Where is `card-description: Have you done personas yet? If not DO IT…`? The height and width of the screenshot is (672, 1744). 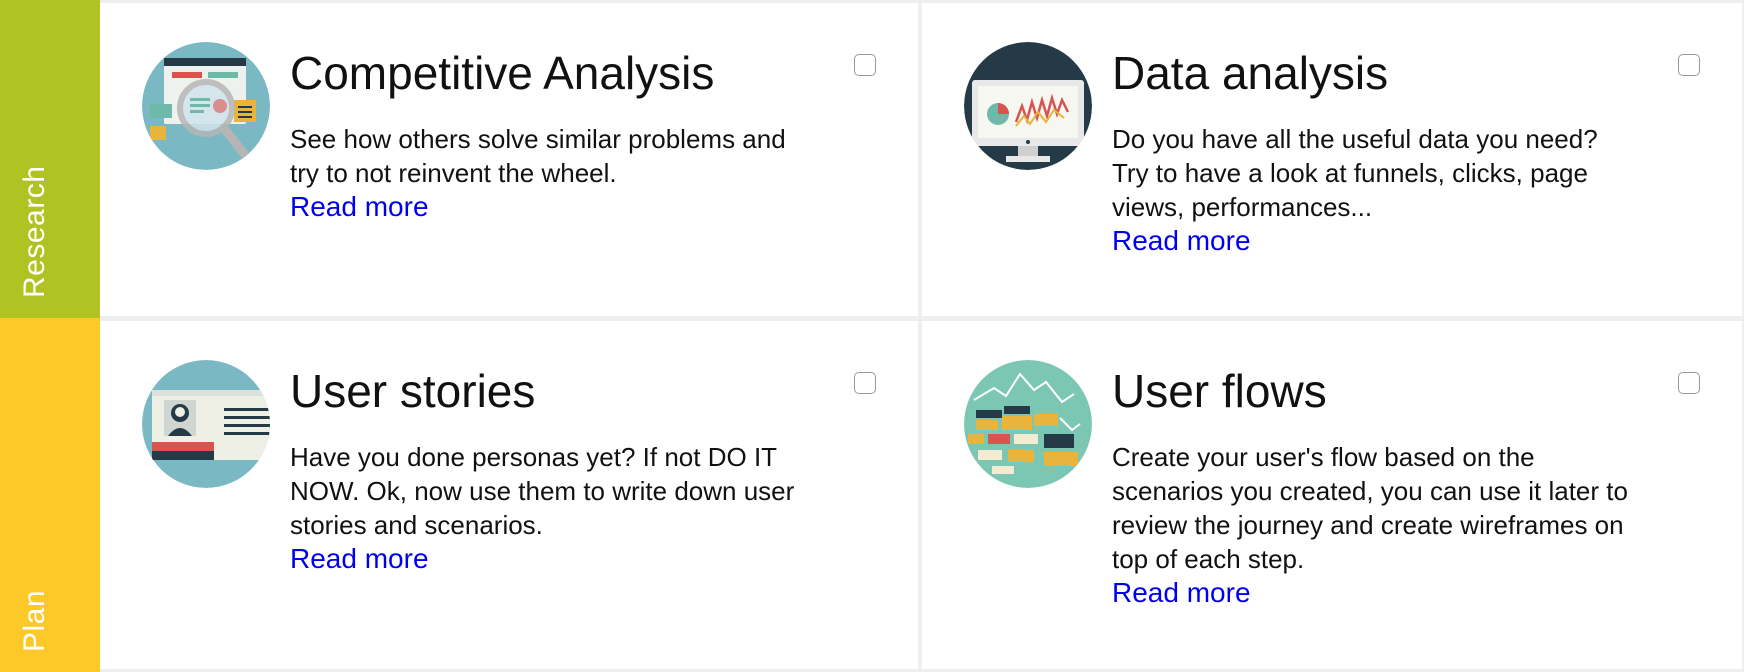
card-description: Have you done personas yet? If not DO IT… is located at coordinates (542, 491).